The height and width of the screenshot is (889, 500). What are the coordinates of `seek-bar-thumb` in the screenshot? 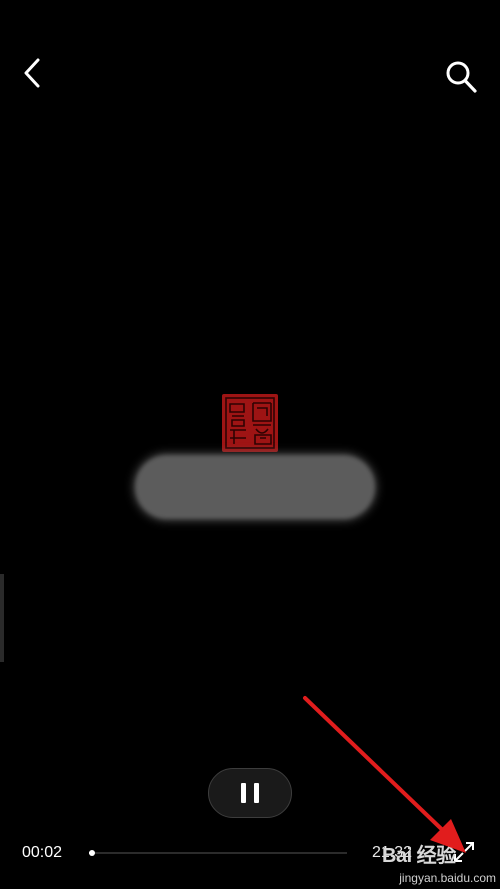 It's located at (91, 853).